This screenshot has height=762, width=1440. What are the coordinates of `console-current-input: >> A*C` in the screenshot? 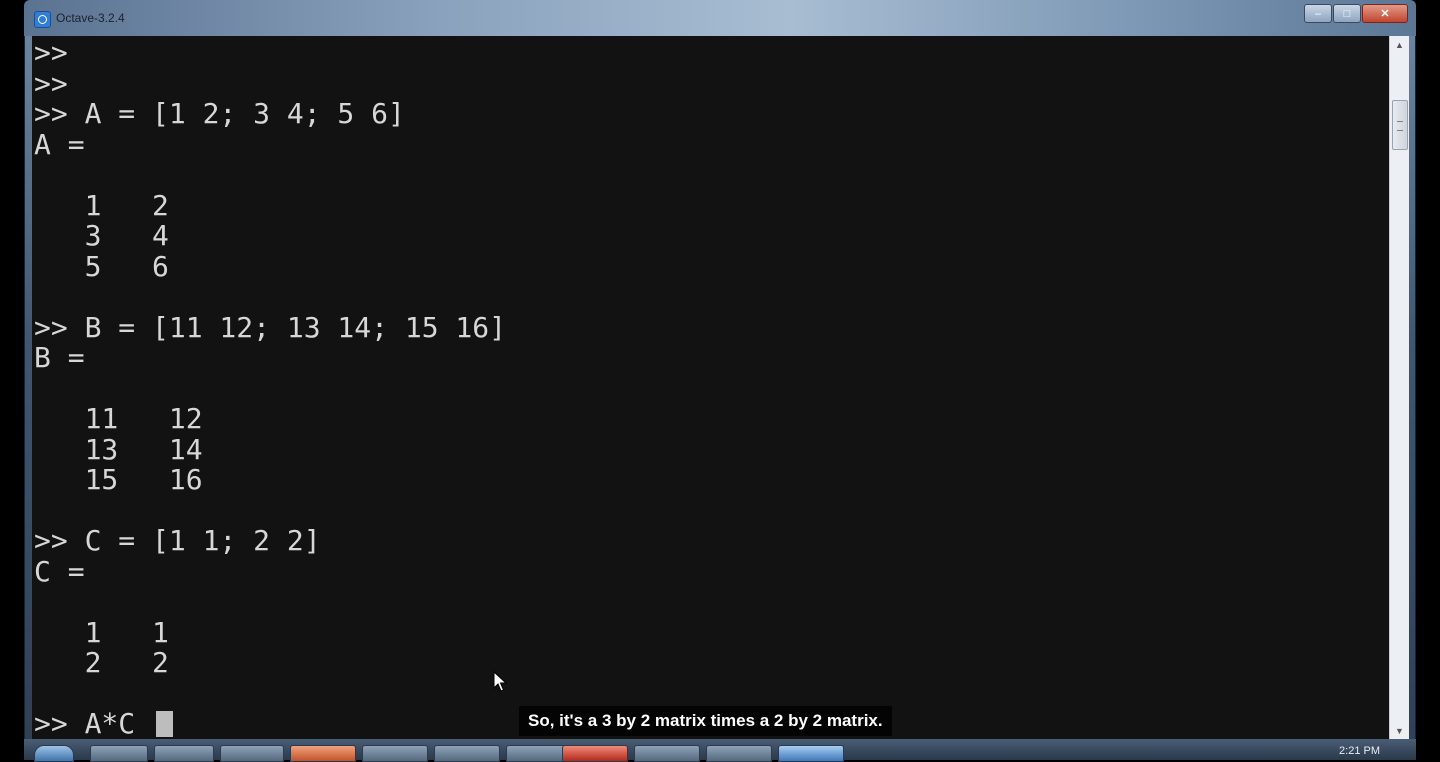 It's located at (93, 723).